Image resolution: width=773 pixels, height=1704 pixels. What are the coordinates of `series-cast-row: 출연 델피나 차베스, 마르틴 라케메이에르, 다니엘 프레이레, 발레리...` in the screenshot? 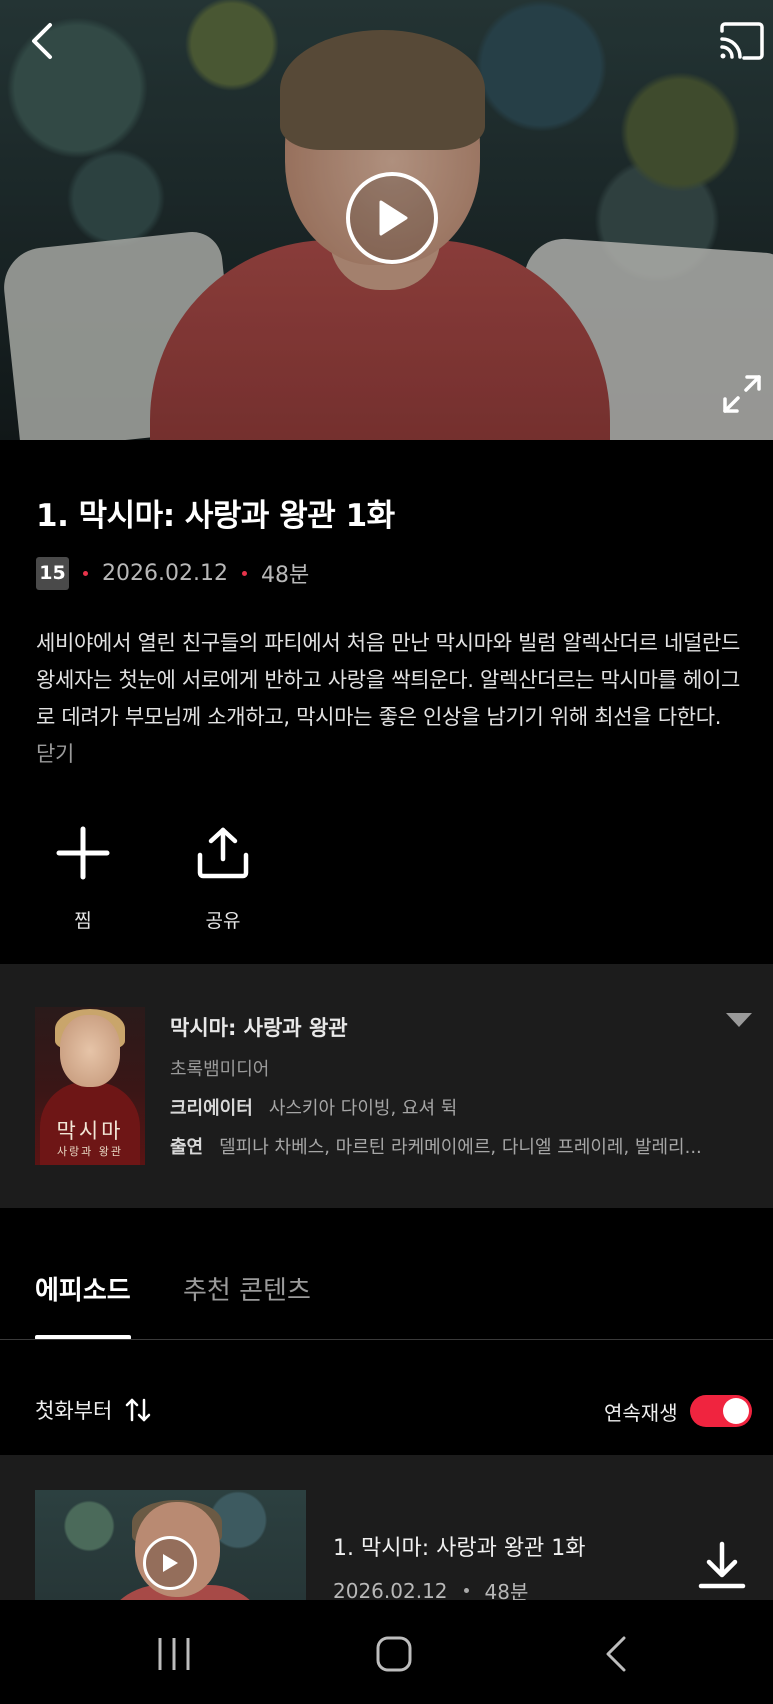 It's located at (436, 1146).